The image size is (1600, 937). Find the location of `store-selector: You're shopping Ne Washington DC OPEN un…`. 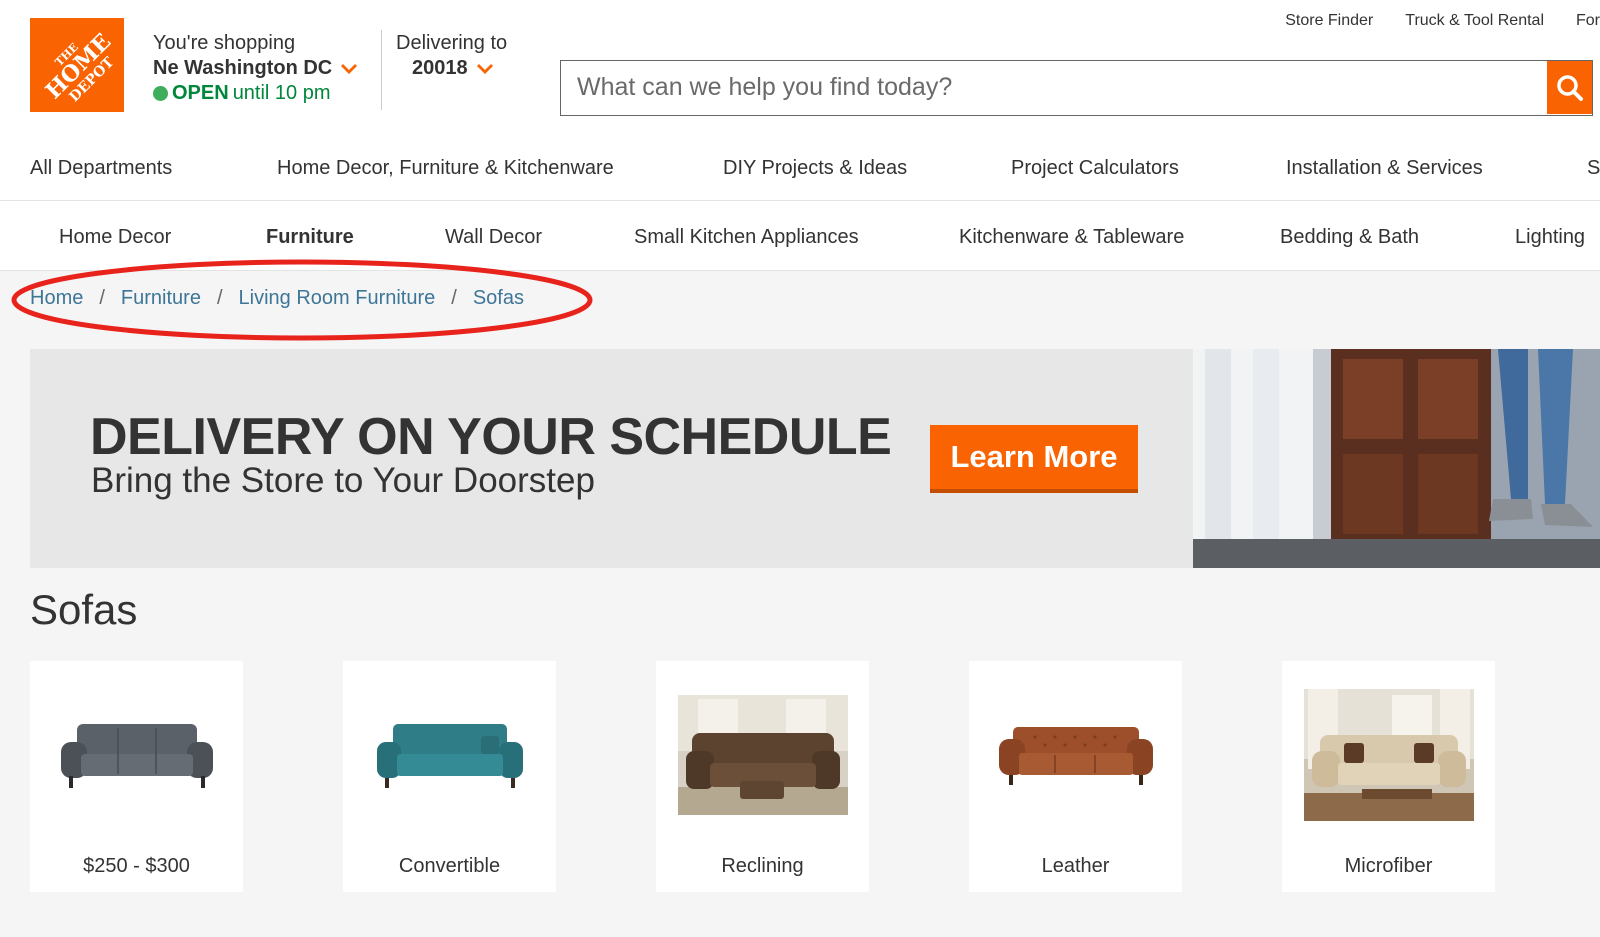

store-selector: You're shopping Ne Washington DC OPEN un… is located at coordinates (255, 68).